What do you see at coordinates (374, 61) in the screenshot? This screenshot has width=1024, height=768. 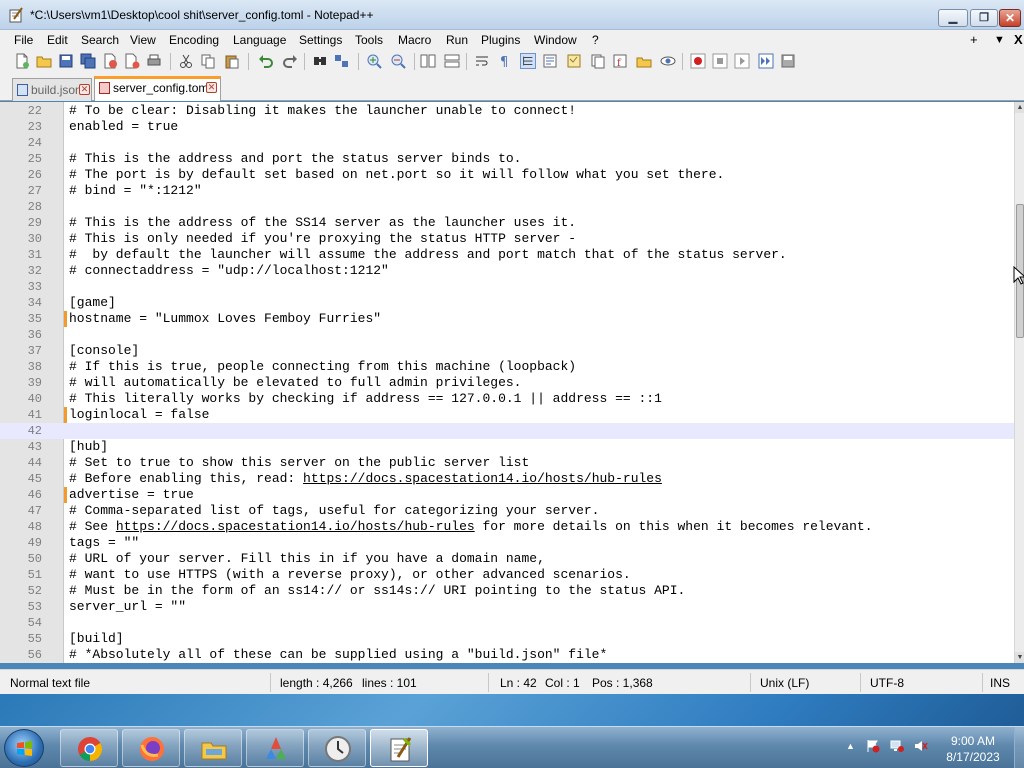 I see `zoom-in-icon` at bounding box center [374, 61].